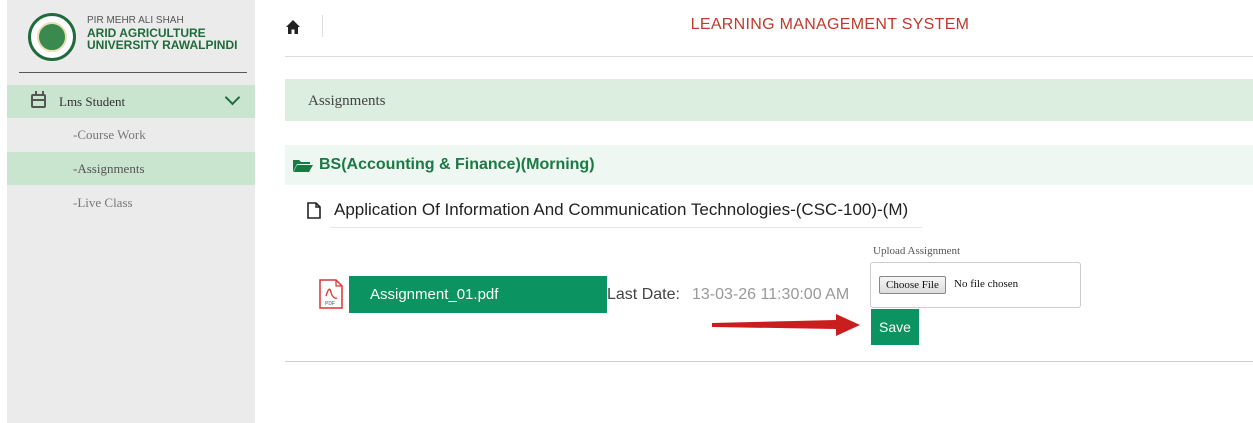  I want to click on choose-file-button: Choose File, so click(912, 285).